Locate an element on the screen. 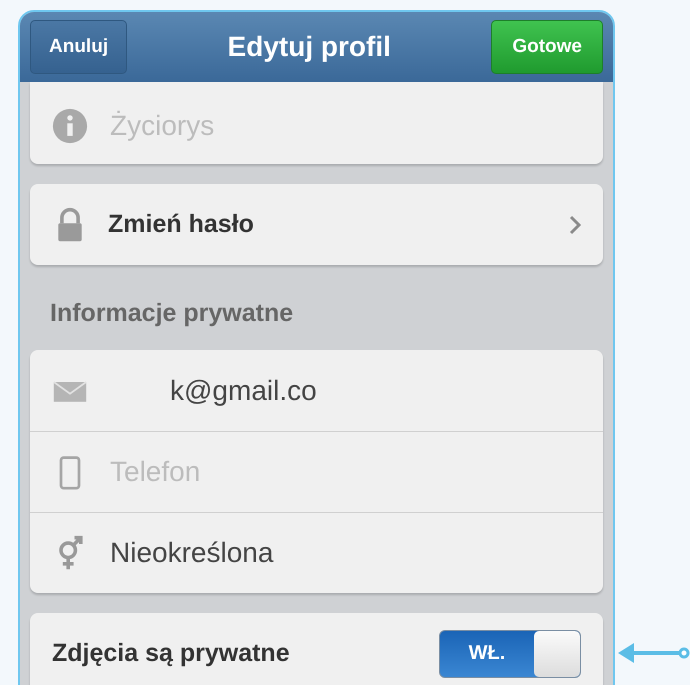 Image resolution: width=690 pixels, height=685 pixels. toggle-switch: WŁ. is located at coordinates (510, 654).